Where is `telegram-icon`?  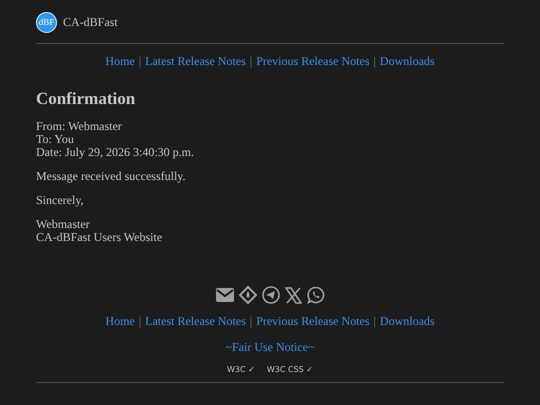 telegram-icon is located at coordinates (271, 295).